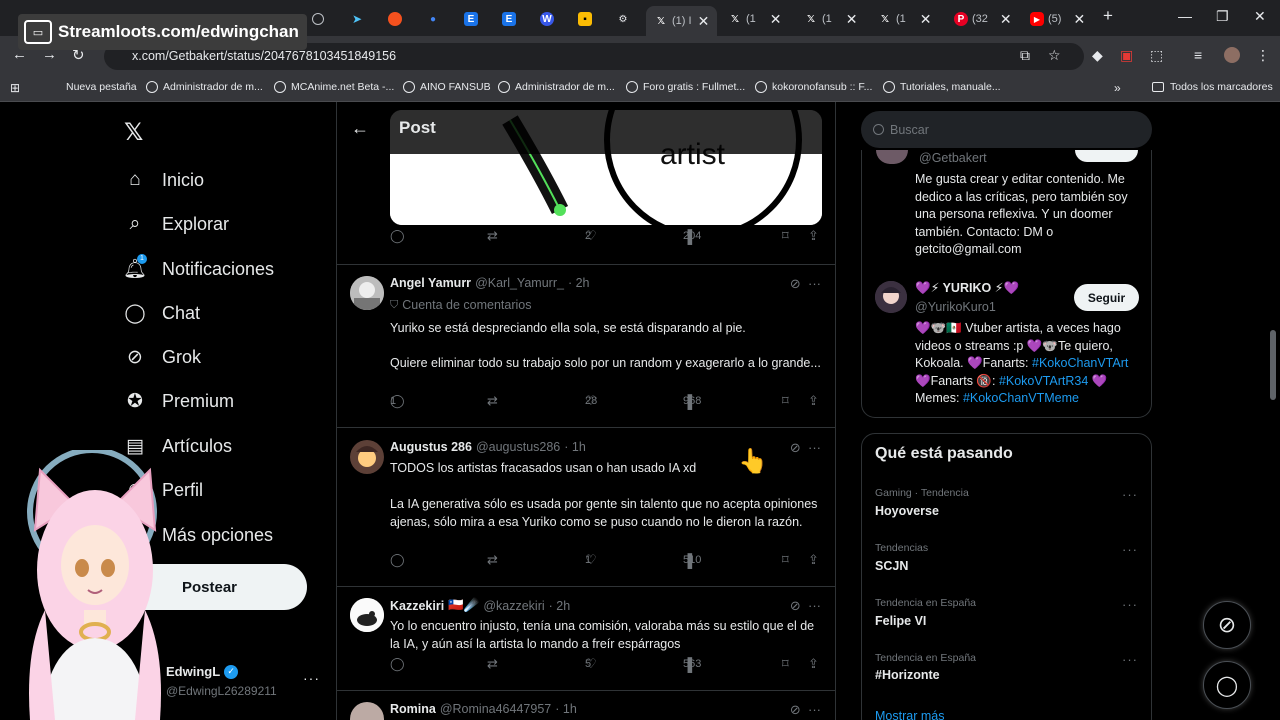  What do you see at coordinates (905, 19) in the screenshot?
I see `tab-x-4: 𝕏 (1 ✕` at bounding box center [905, 19].